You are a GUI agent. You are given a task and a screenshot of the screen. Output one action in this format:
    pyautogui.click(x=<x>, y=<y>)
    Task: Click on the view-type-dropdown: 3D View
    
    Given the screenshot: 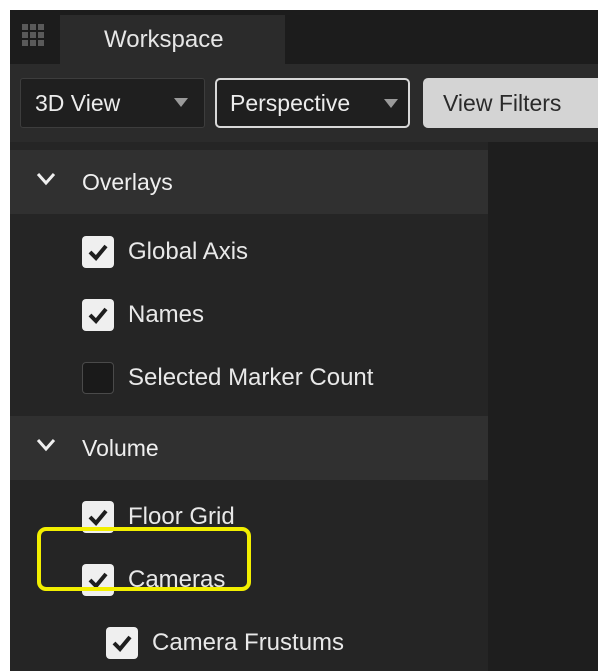 What is the action you would take?
    pyautogui.click(x=112, y=103)
    